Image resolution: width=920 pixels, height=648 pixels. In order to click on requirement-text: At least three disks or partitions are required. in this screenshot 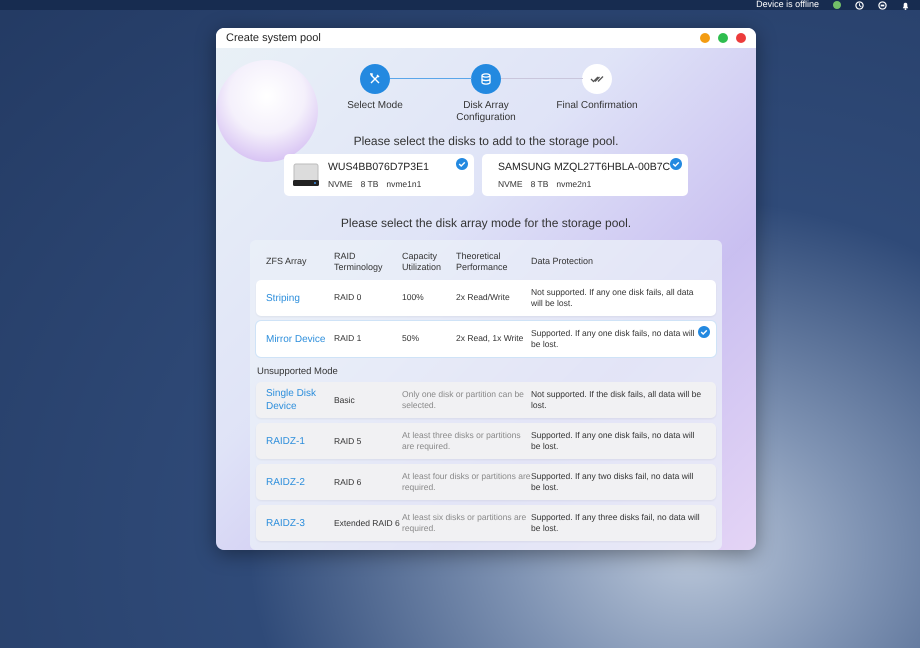, I will do `click(462, 441)`.